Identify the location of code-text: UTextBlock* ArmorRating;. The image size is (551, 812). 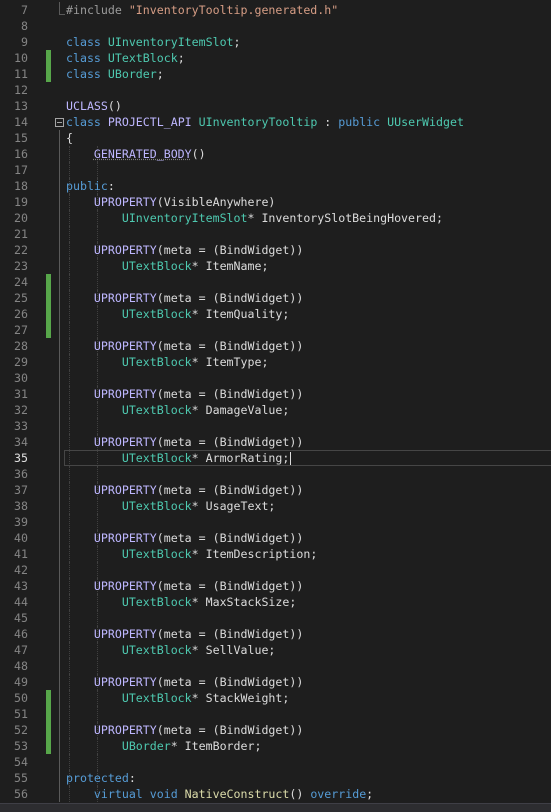
(179, 458).